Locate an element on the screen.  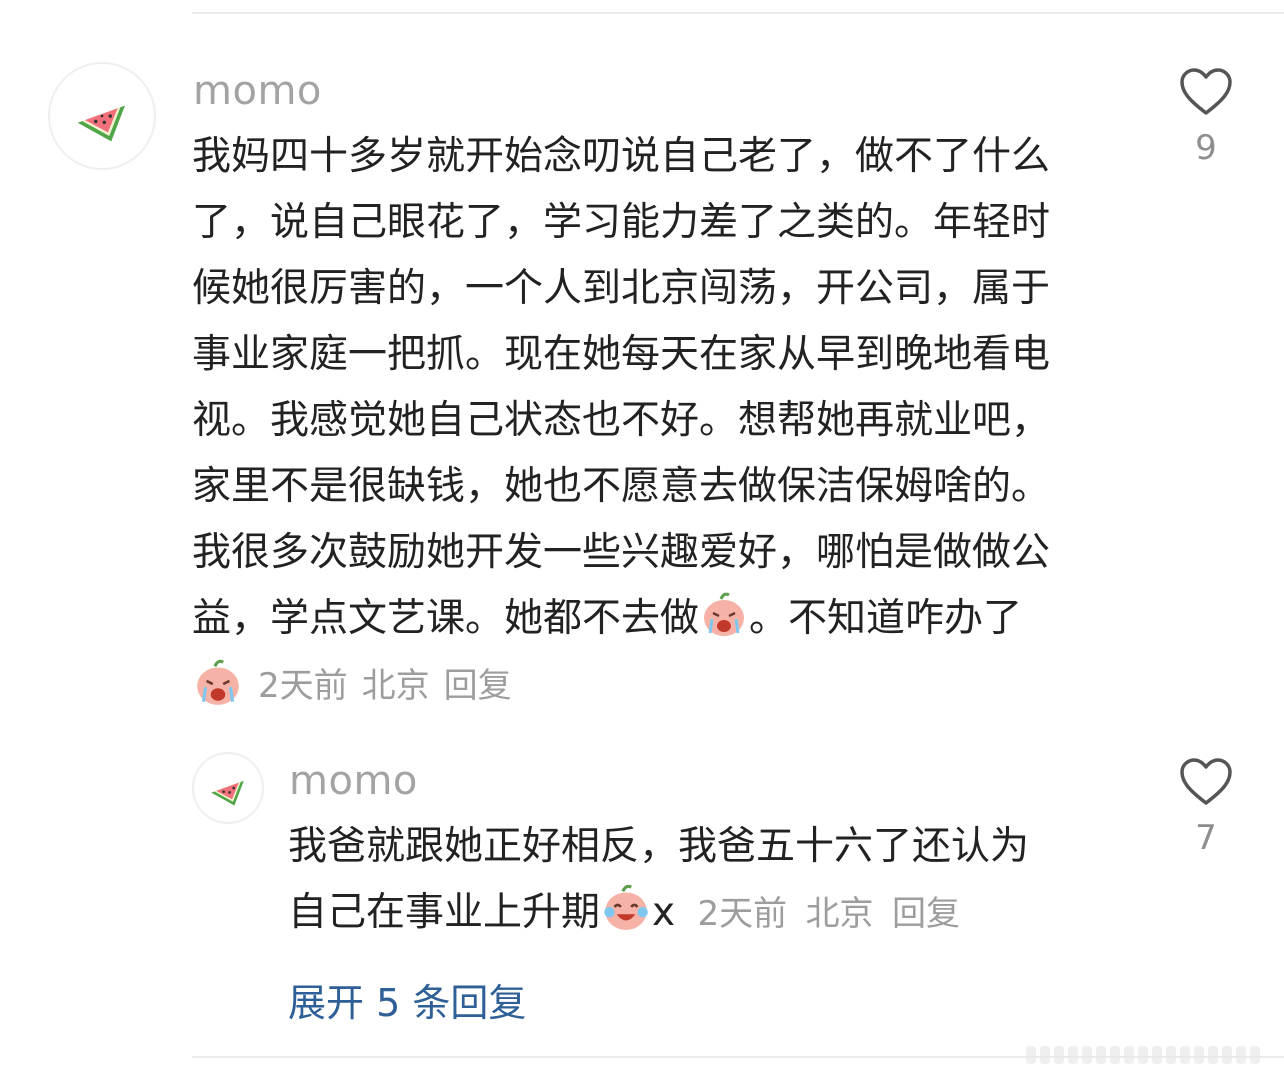
comment-like-count: 9 is located at coordinates (1206, 148).